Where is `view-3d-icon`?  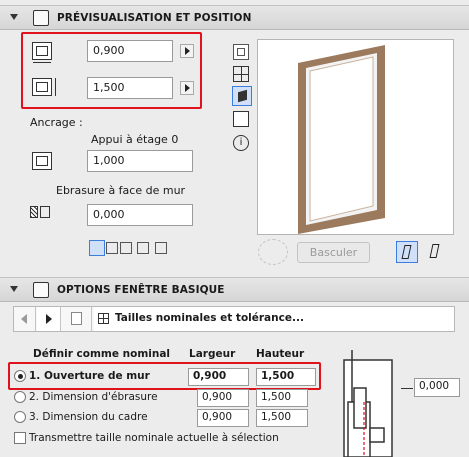
view-3d-icon is located at coordinates (242, 96).